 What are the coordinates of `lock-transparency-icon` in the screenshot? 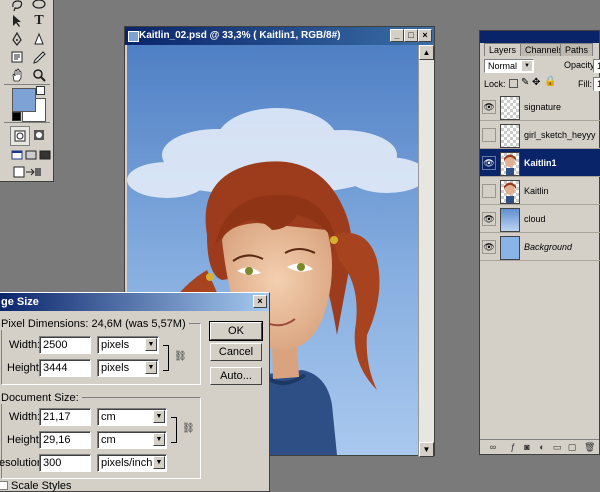 It's located at (513, 83).